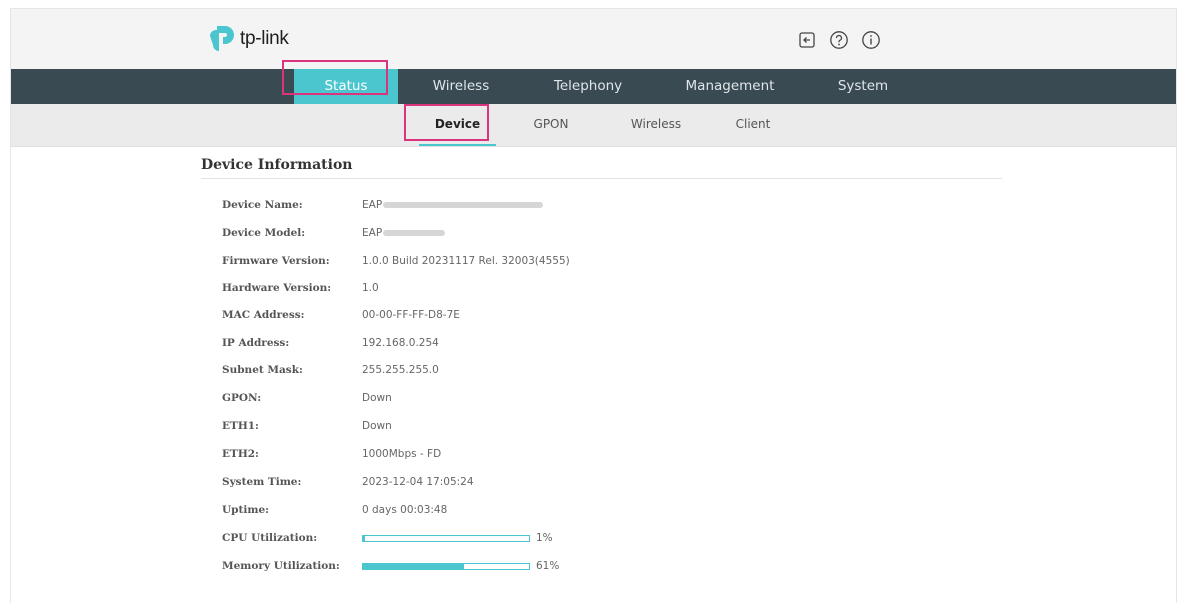 This screenshot has height=603, width=1188. I want to click on subnav-wireless: Wireless, so click(656, 125).